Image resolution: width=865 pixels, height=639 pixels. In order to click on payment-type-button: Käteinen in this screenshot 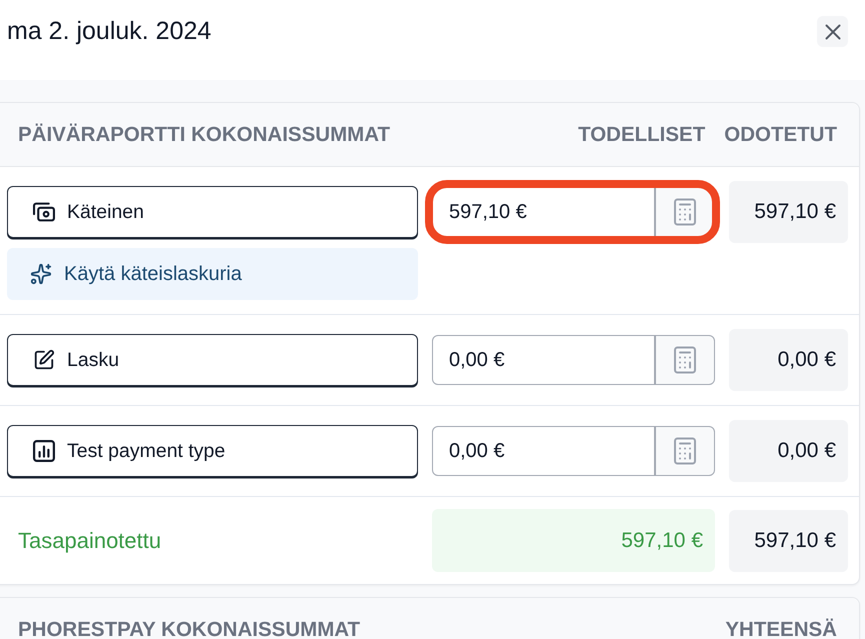, I will do `click(212, 212)`.